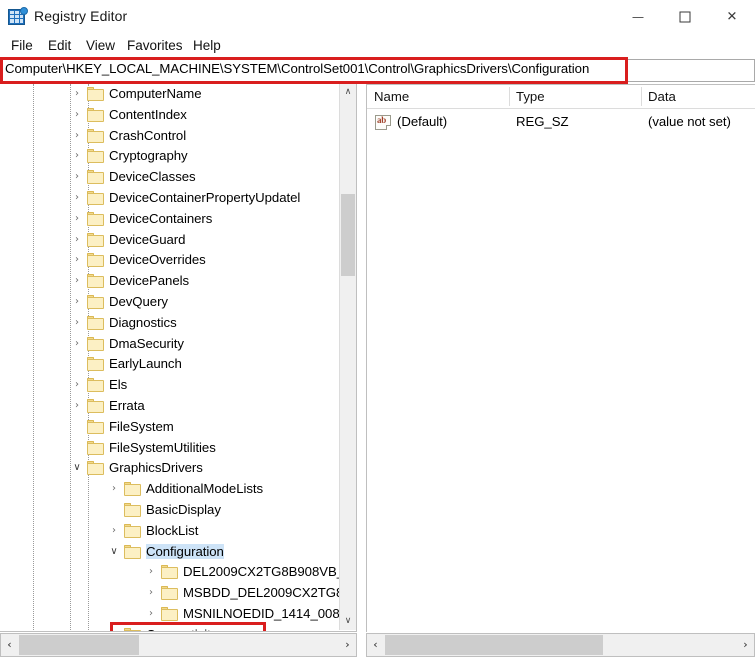 The height and width of the screenshot is (659, 755). Describe the element at coordinates (178, 572) in the screenshot. I see `tree-item-del2009cx2tg8b908vb-2d: › DEL2009CX2TG8B908VB_2D` at that location.